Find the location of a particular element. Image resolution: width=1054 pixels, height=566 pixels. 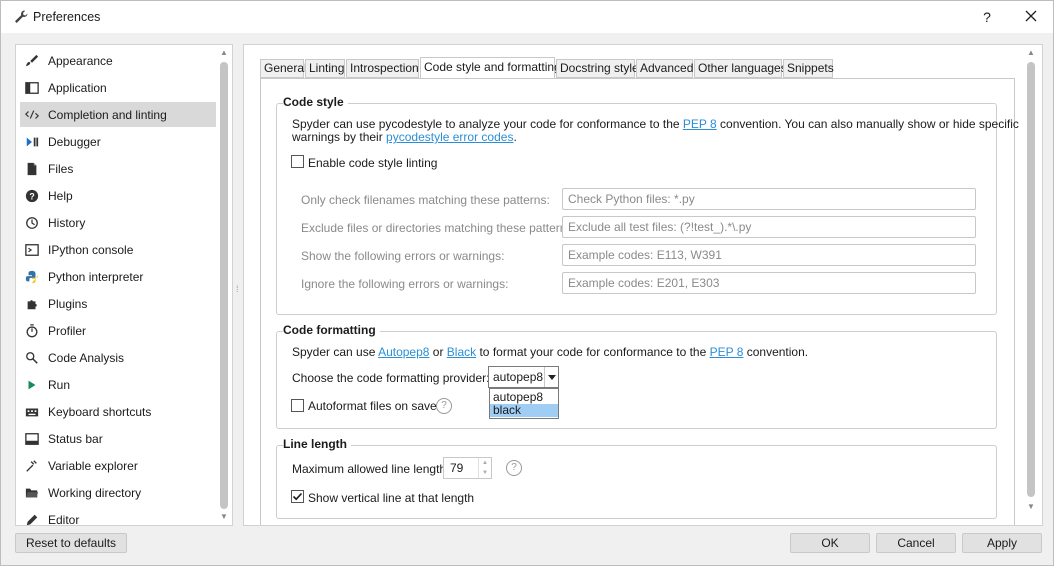

sidebar-item-ipython-console: IPython console is located at coordinates (118, 249).